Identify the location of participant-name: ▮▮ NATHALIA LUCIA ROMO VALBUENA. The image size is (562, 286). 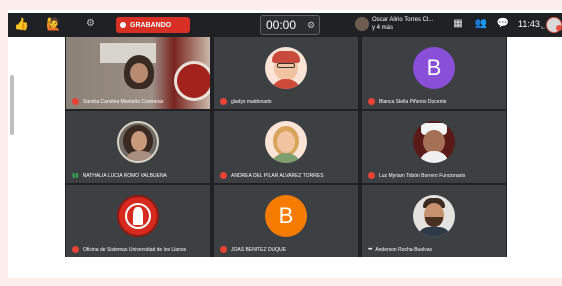
(119, 176).